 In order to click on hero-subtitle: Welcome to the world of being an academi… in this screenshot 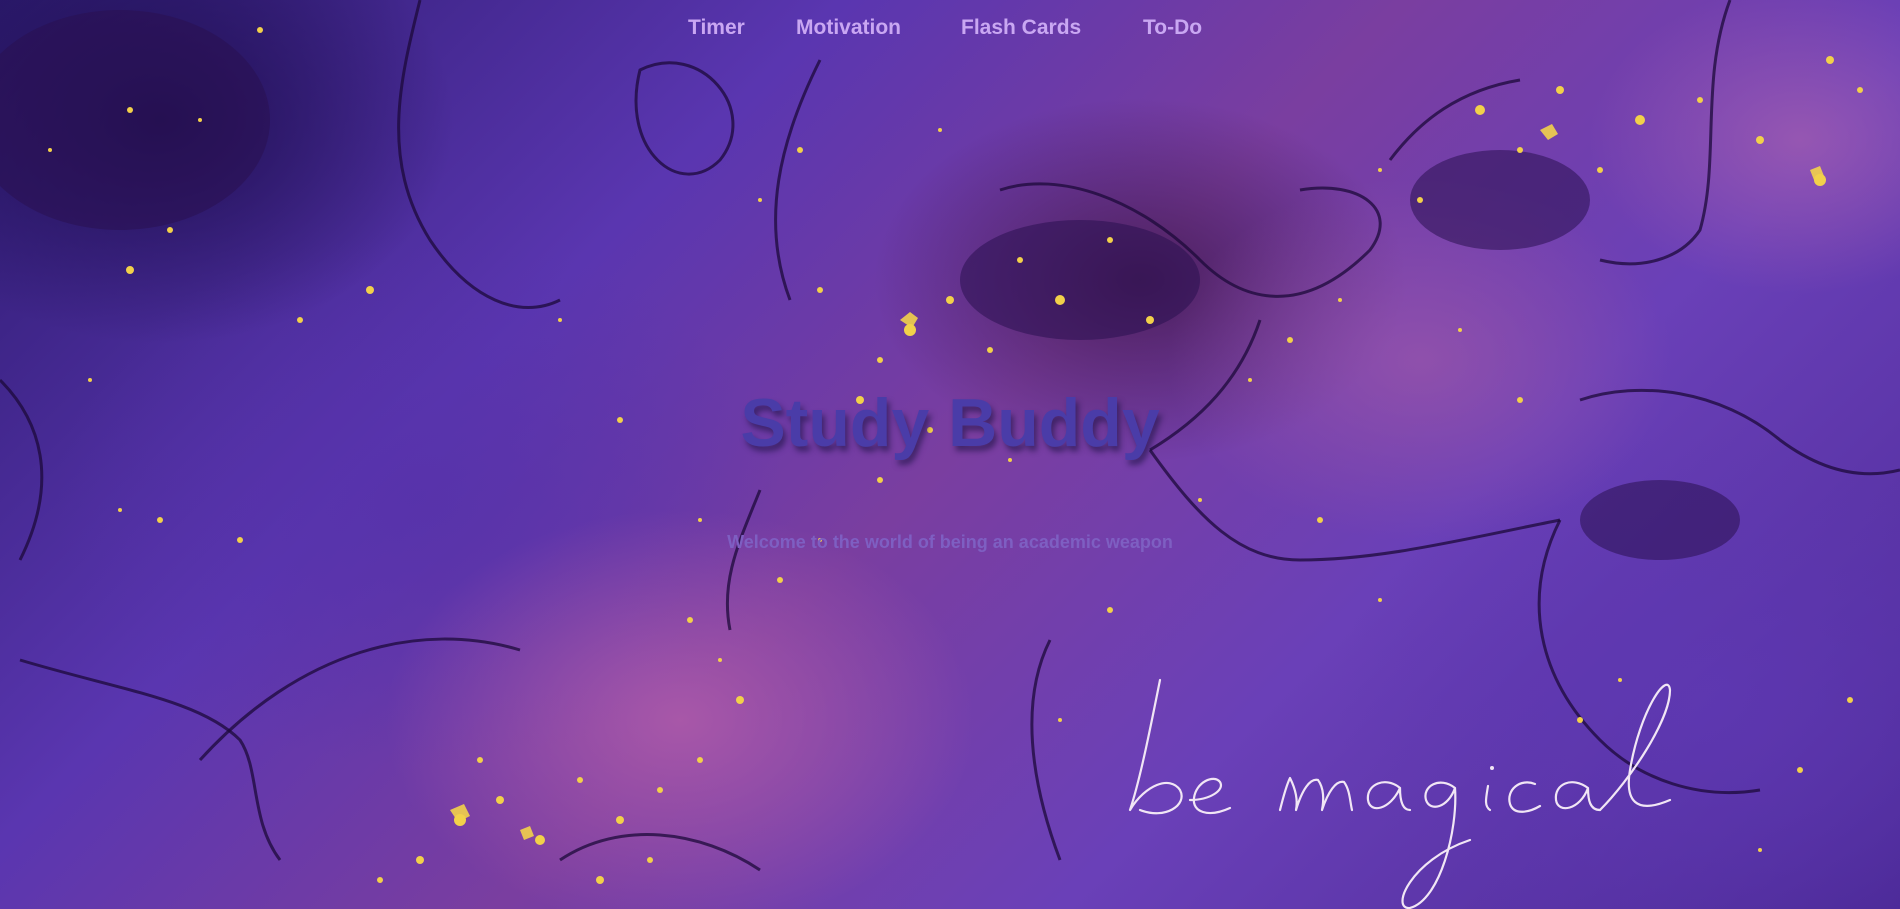, I will do `click(950, 542)`.